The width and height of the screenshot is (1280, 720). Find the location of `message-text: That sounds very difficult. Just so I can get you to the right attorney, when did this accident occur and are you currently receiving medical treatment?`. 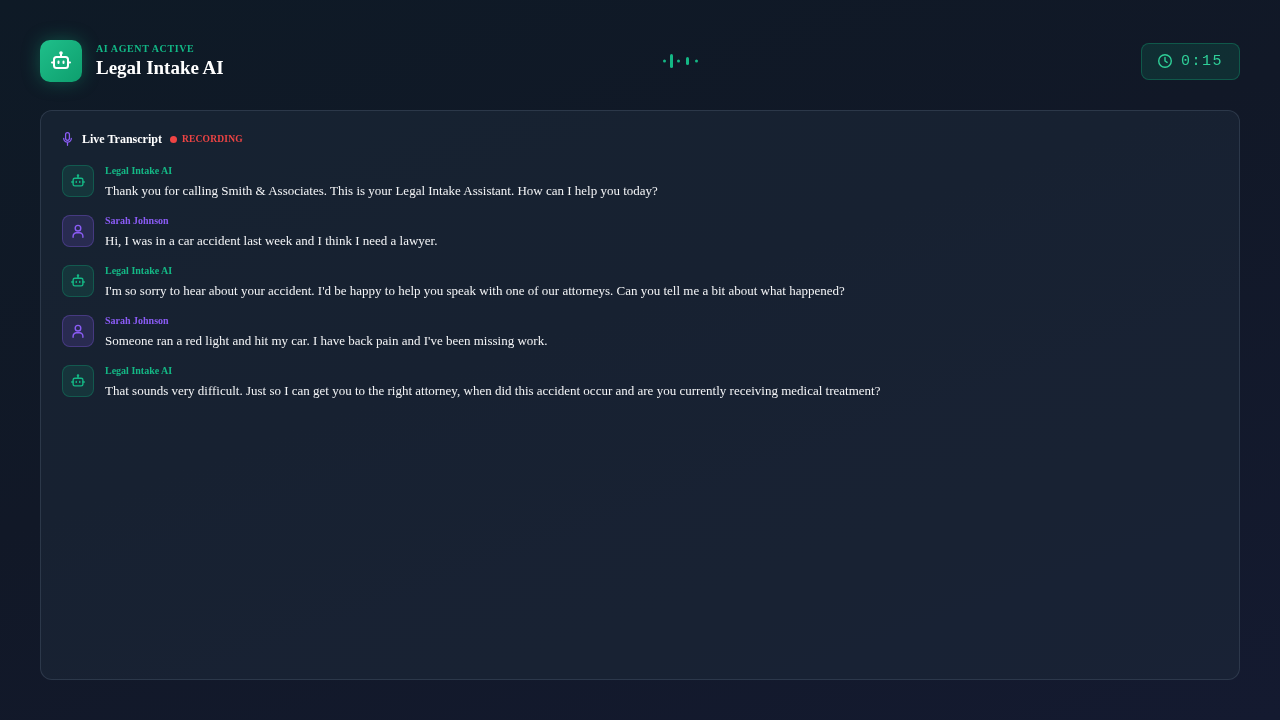

message-text: That sounds very difficult. Just so I can get you to the right attorney, when did this accident occur and are you currently receiving medical treatment? is located at coordinates (493, 391).